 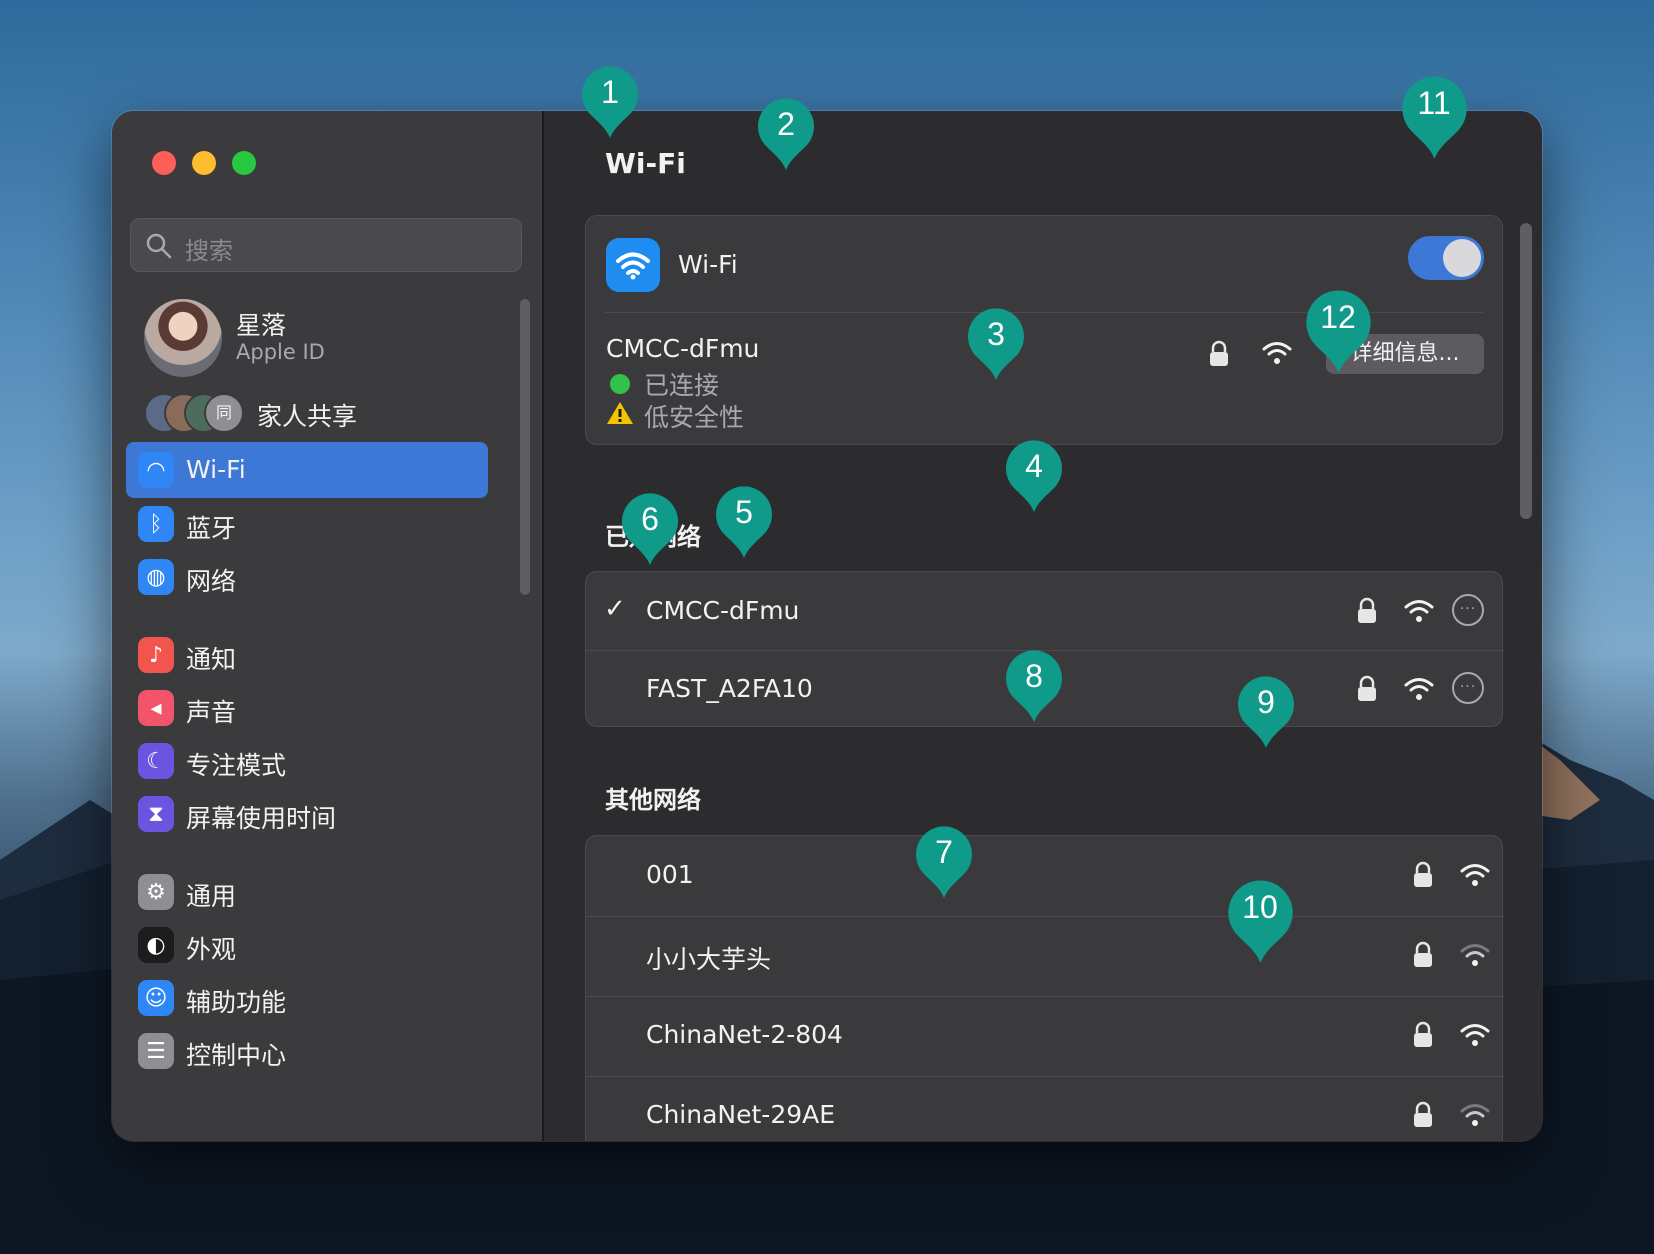 What do you see at coordinates (307, 945) in the screenshot?
I see `sidebar-item-appearance: ◐ 外观` at bounding box center [307, 945].